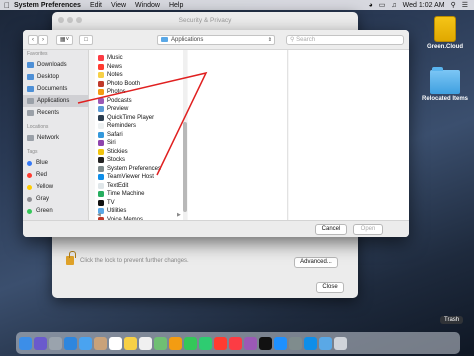  Describe the element at coordinates (140, 58) in the screenshot. I see `file-row: Music` at that location.